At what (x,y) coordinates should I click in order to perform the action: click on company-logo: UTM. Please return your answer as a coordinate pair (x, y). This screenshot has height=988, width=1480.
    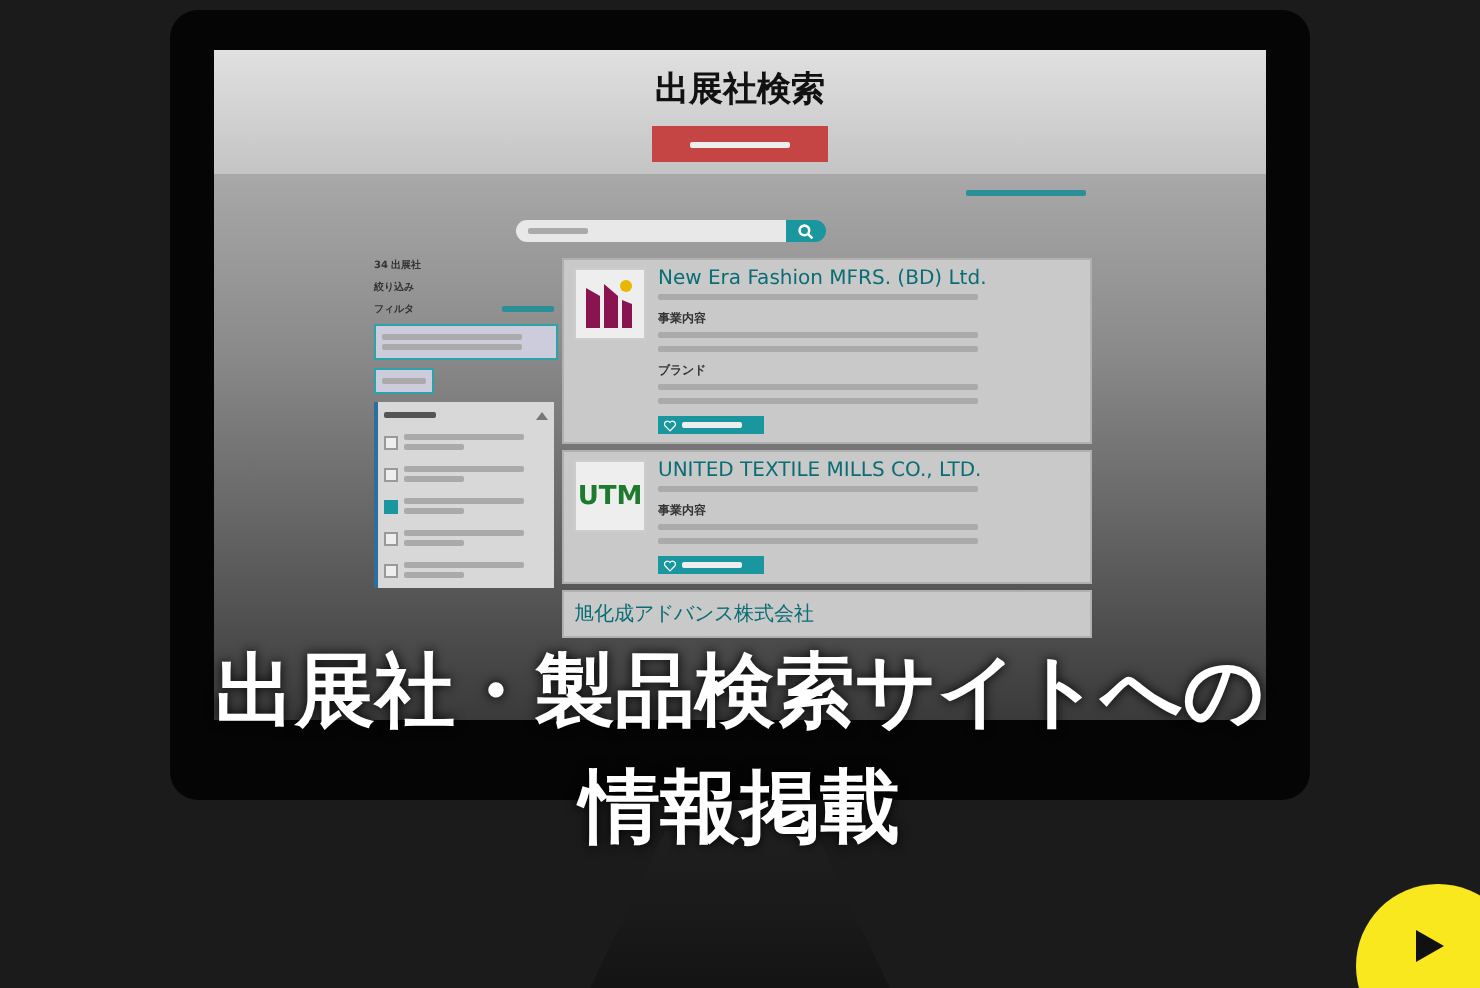
    Looking at the image, I should click on (610, 496).